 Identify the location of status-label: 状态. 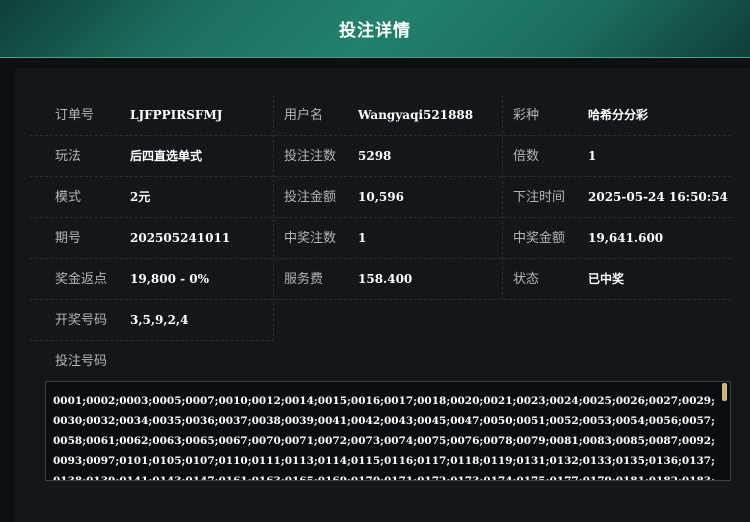
(526, 278).